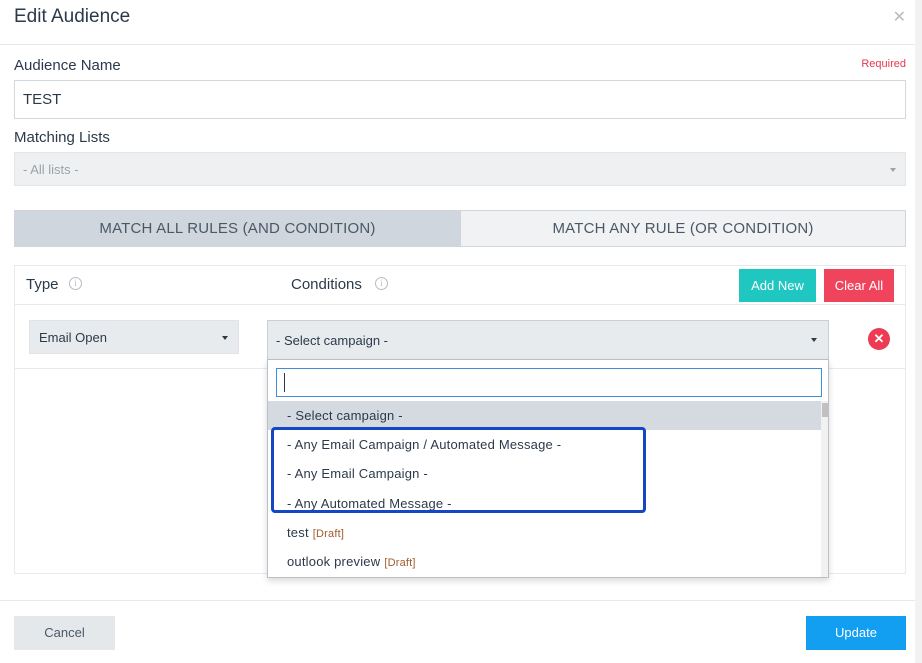 The width and height of the screenshot is (922, 663). Describe the element at coordinates (856, 633) in the screenshot. I see `update-button: Update` at that location.